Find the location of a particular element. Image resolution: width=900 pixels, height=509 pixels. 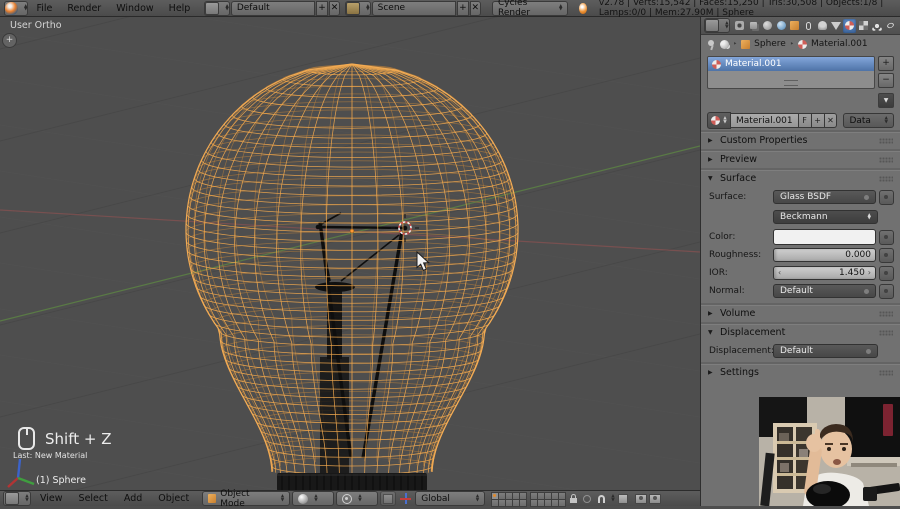

render-engine-select: Cycles Render ▲ ▼ is located at coordinates (530, 9).